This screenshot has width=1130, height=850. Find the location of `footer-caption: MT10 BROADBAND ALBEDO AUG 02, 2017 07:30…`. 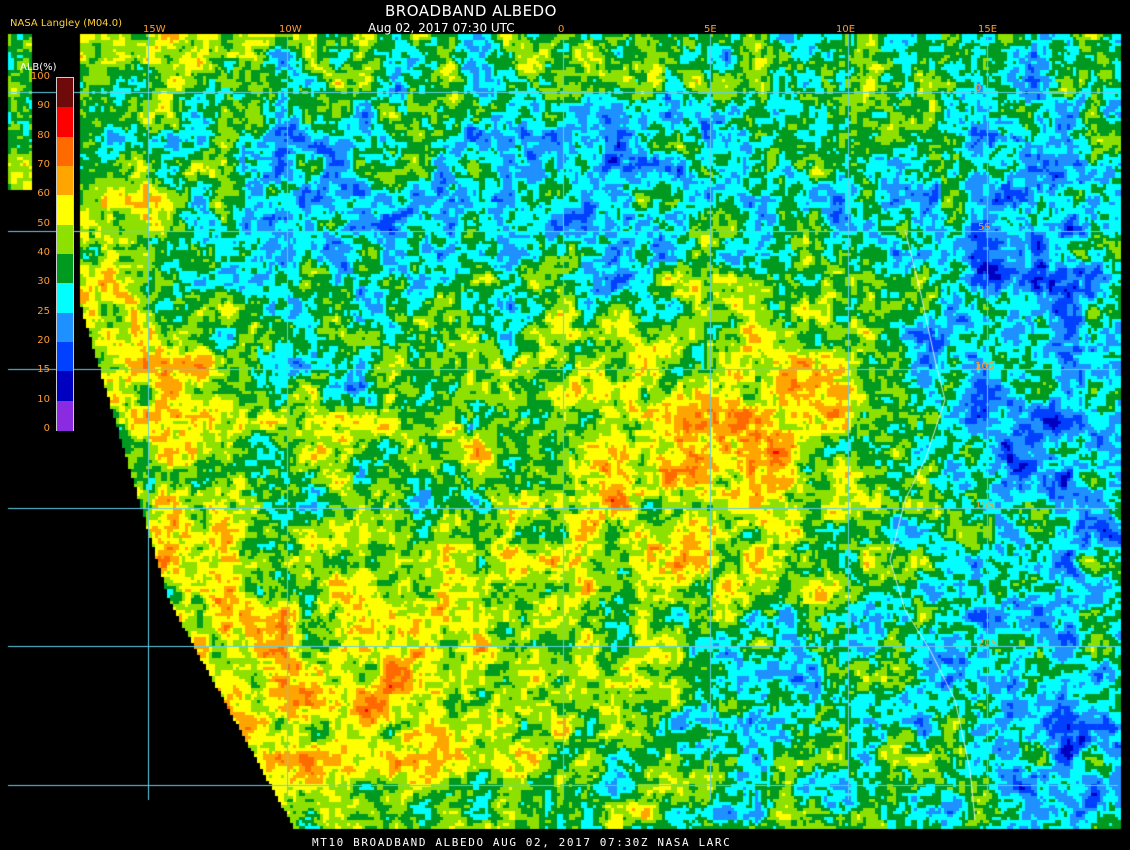

footer-caption: MT10 BROADBAND ALBEDO AUG 02, 2017 07:30… is located at coordinates (522, 842).